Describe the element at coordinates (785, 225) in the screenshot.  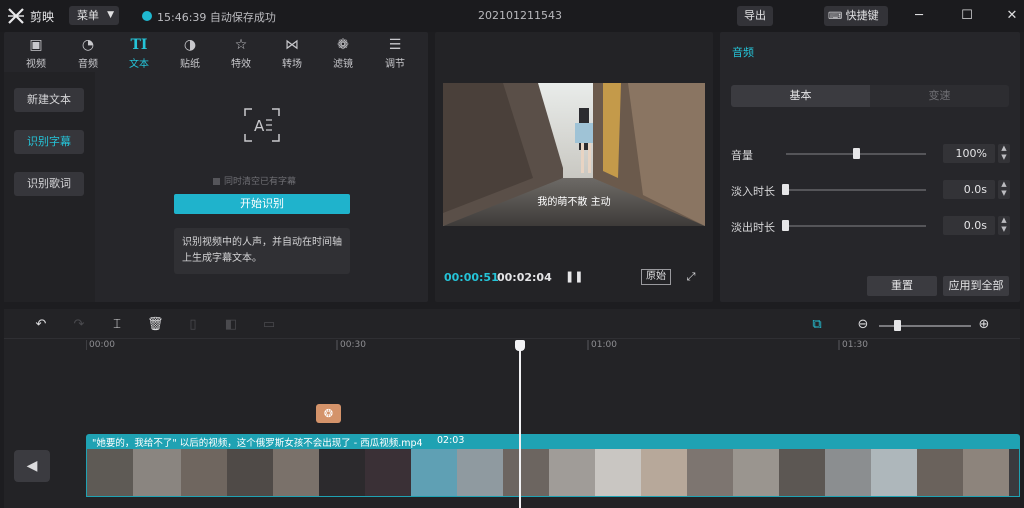
I see `fadeout-slider-handle` at that location.